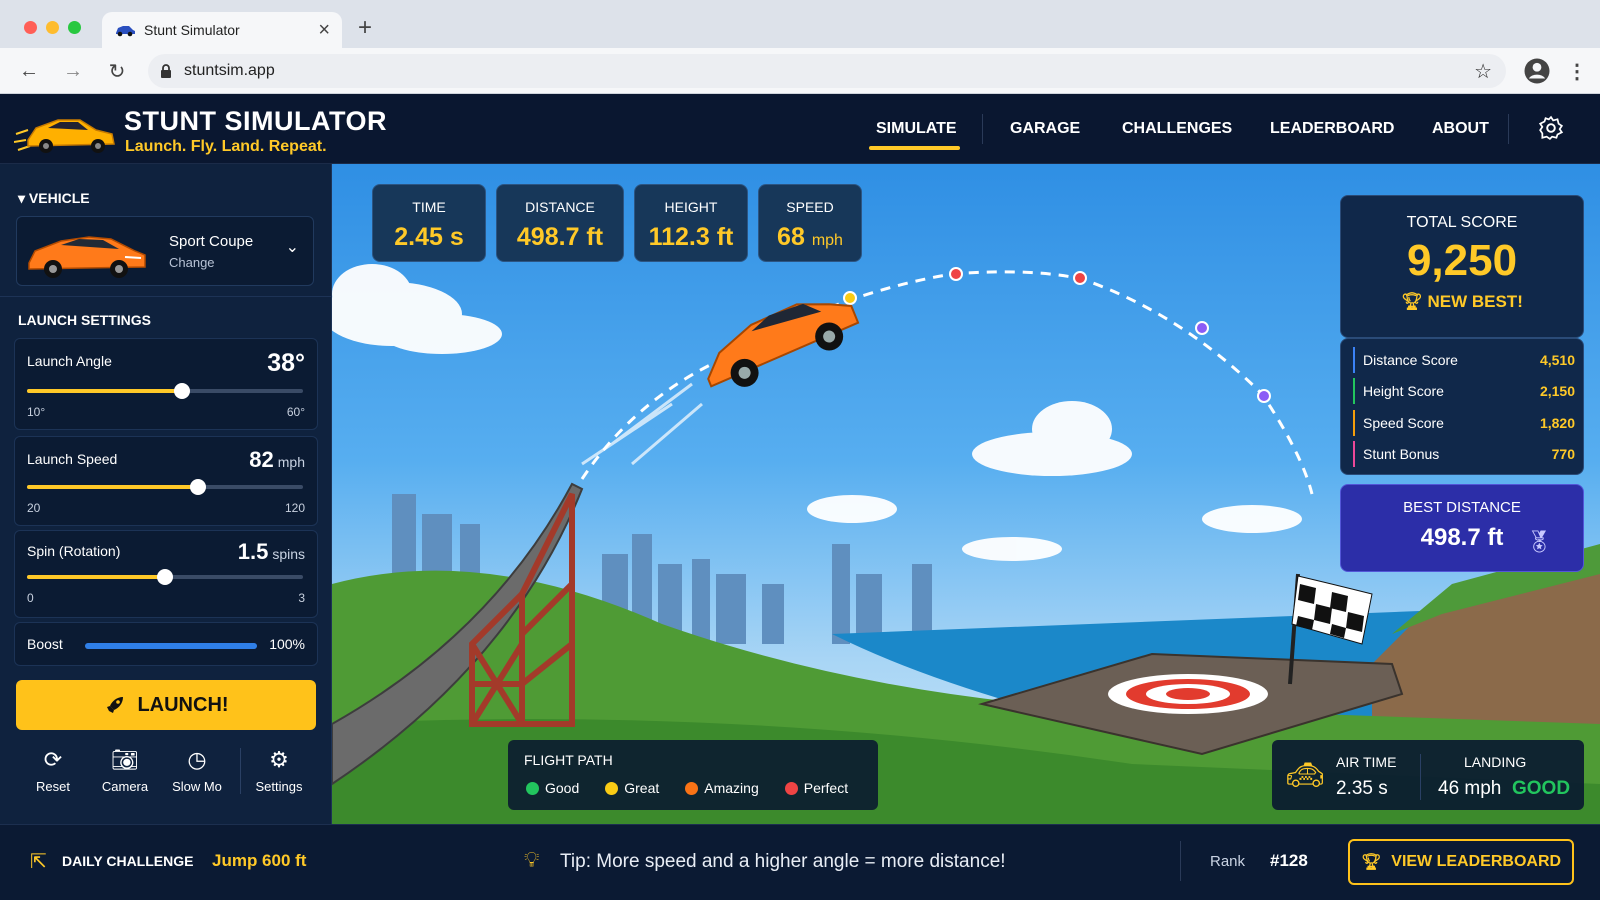  Describe the element at coordinates (1462, 260) in the screenshot. I see `total-score-value: 9,250` at that location.